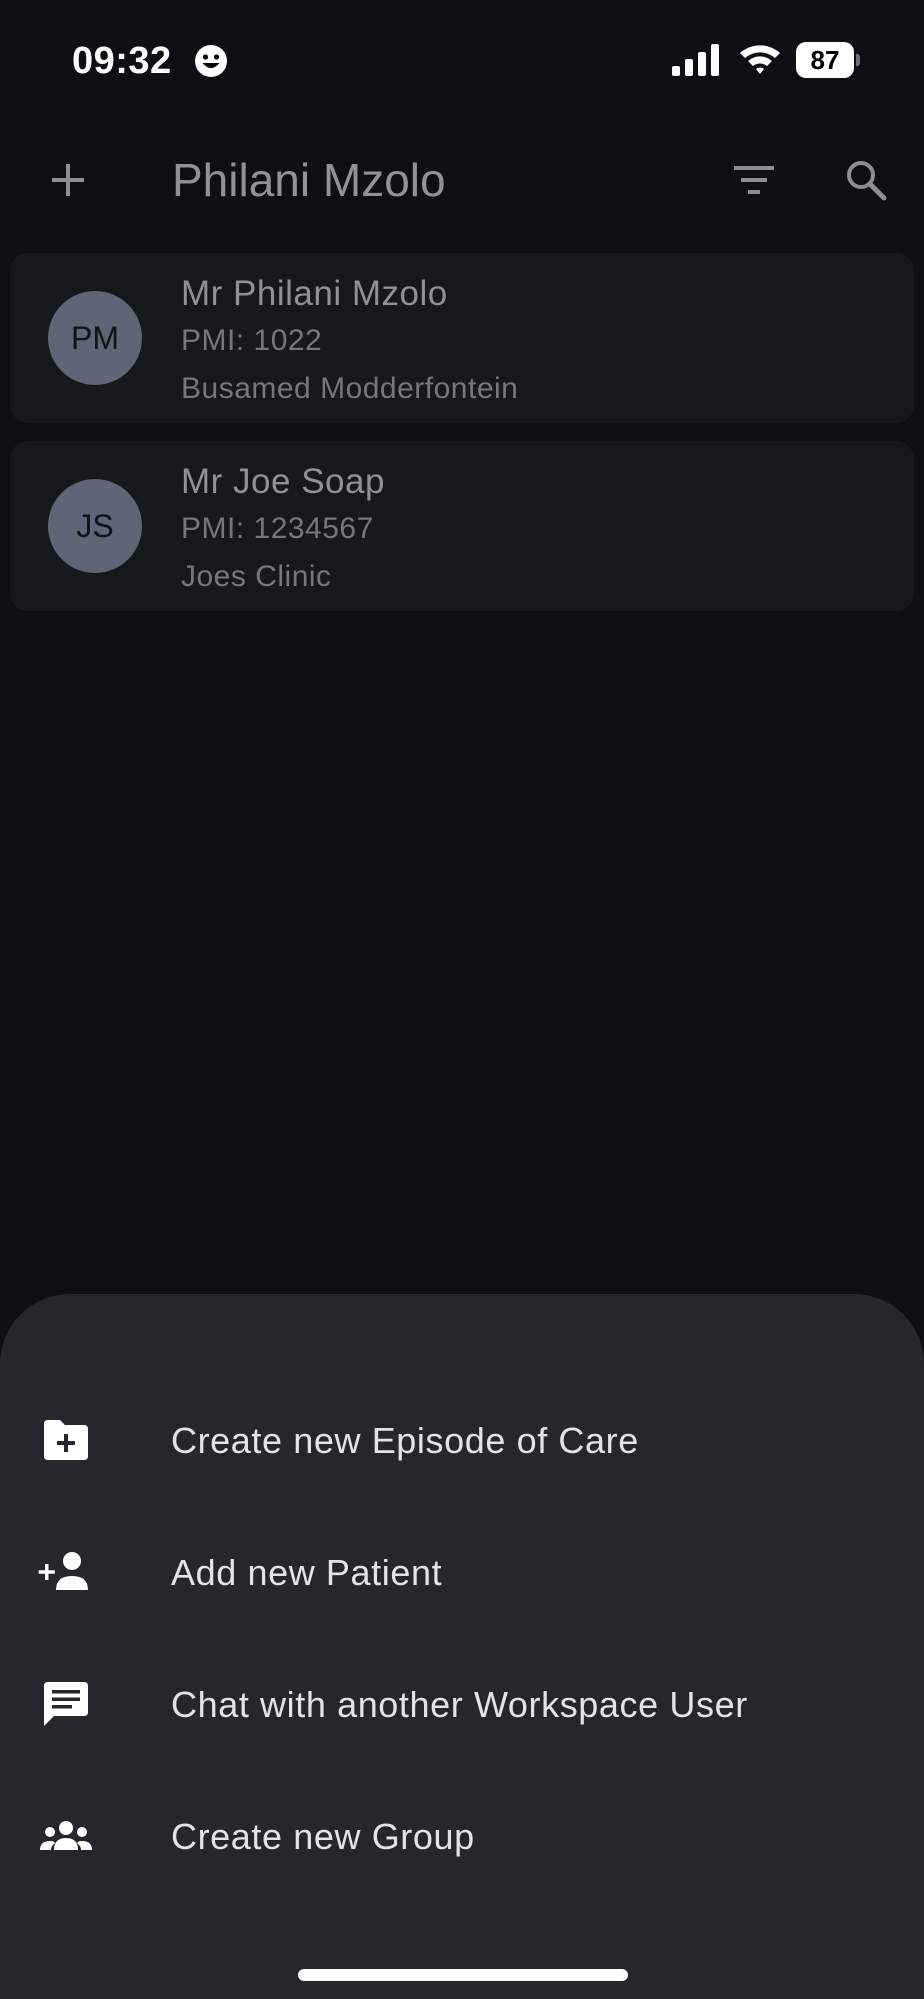 This screenshot has width=924, height=1999. Describe the element at coordinates (405, 1440) in the screenshot. I see `sheet-item-label: Create new Episode of Care` at that location.